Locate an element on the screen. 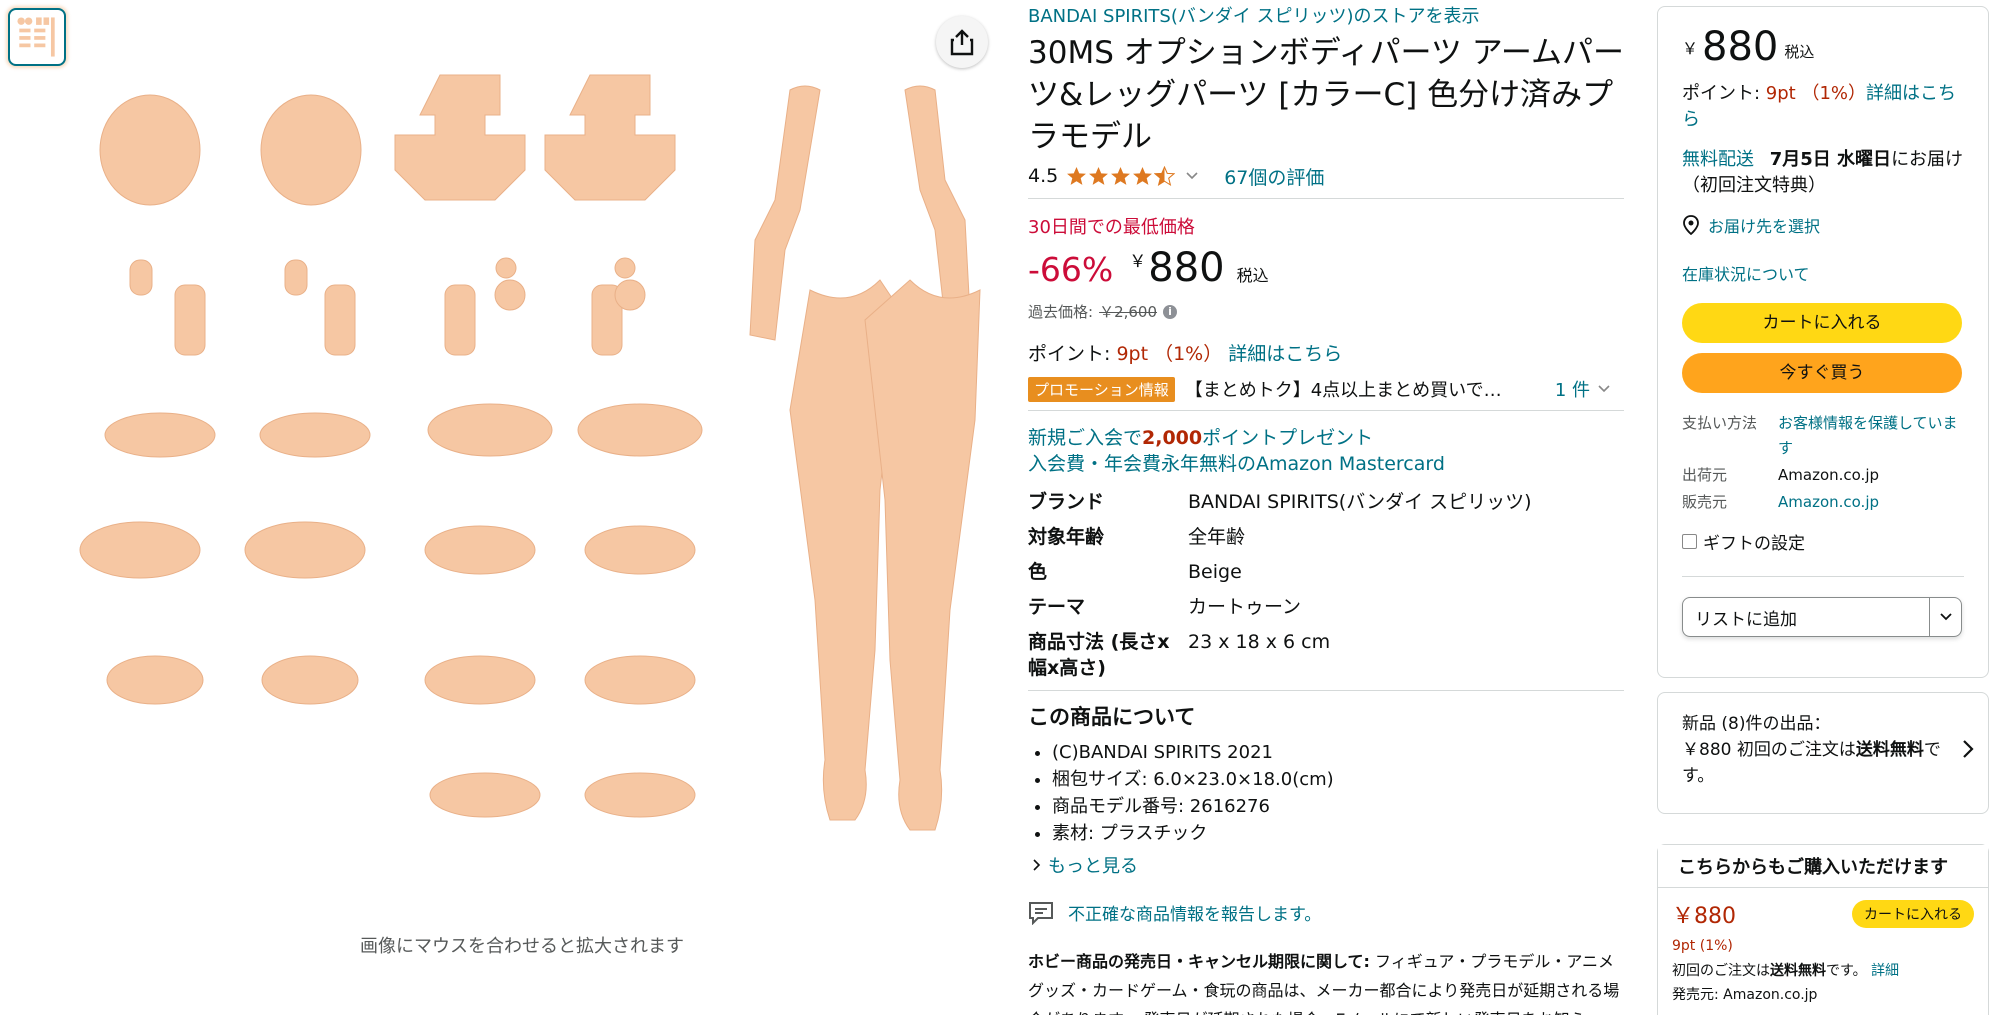 This screenshot has width=1995, height=1015. points-details-link: 詳細はこちら is located at coordinates (1285, 354).